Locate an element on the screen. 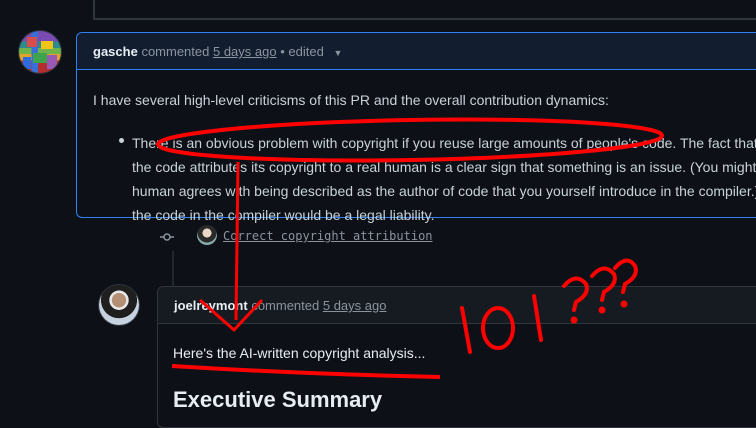 The height and width of the screenshot is (428, 756). comment-meta: gasche commented 5 days ago • edited ▼ is located at coordinates (217, 51).